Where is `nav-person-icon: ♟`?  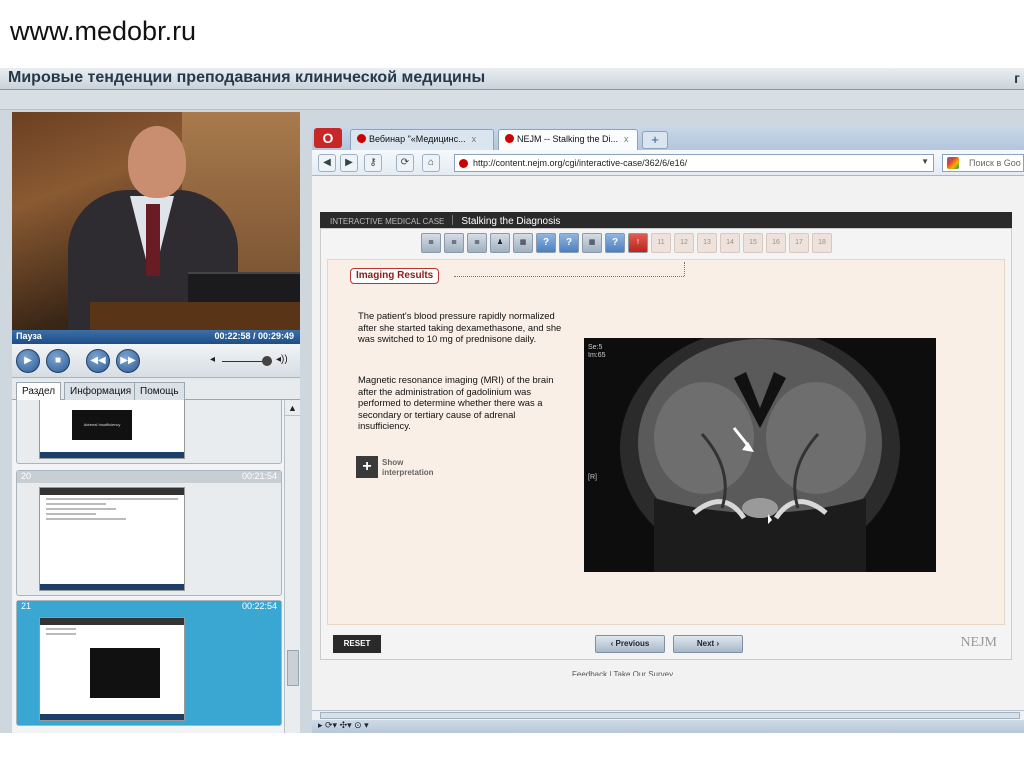
nav-person-icon: ♟ is located at coordinates (500, 243).